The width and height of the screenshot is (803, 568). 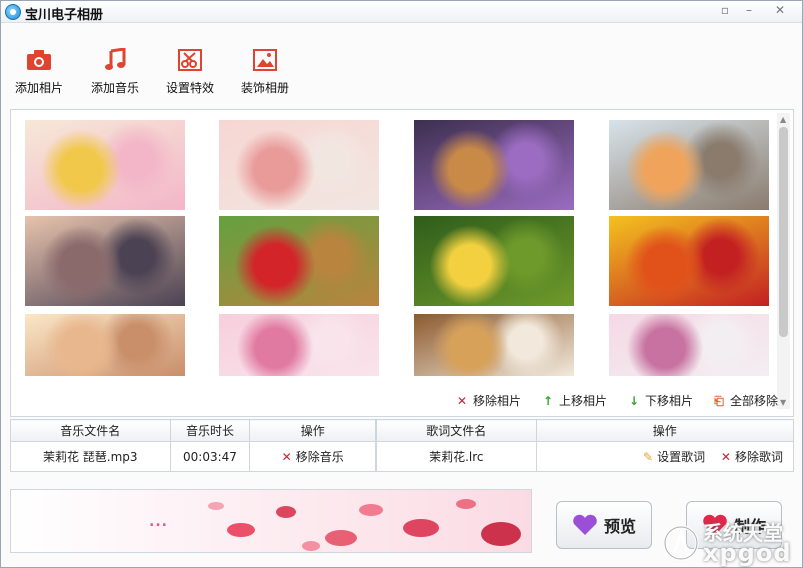 What do you see at coordinates (189, 88) in the screenshot?
I see `effects-label: 设置特效` at bounding box center [189, 88].